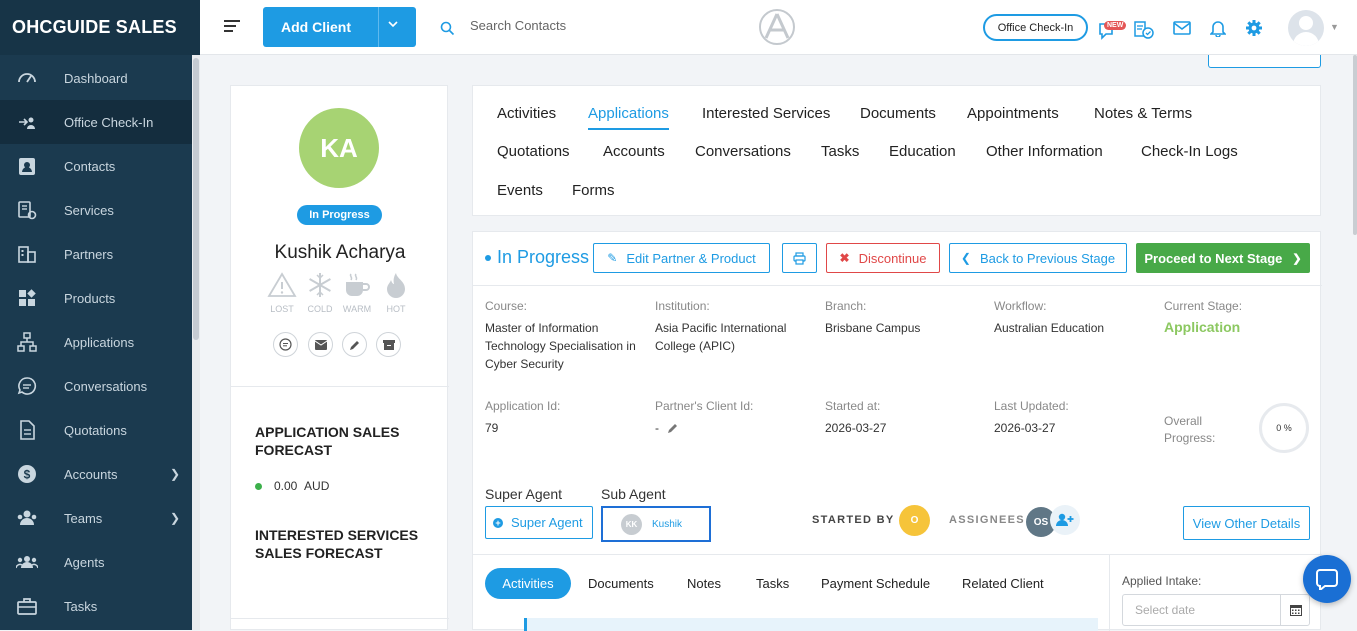  What do you see at coordinates (1065, 520) in the screenshot?
I see `add-assignee-button` at bounding box center [1065, 520].